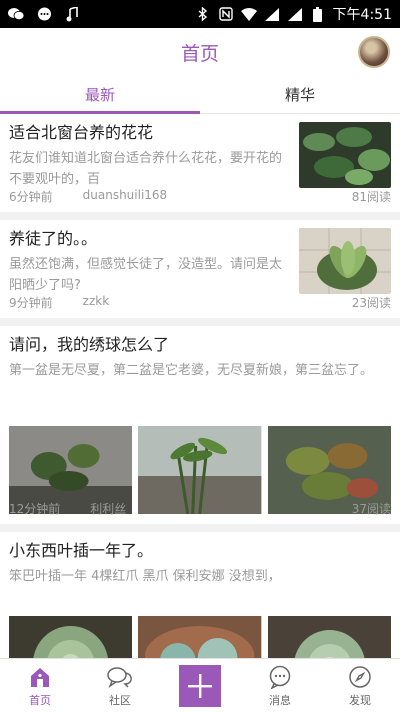  Describe the element at coordinates (371, 303) in the screenshot. I see `post-read-count: 23阅读` at that location.